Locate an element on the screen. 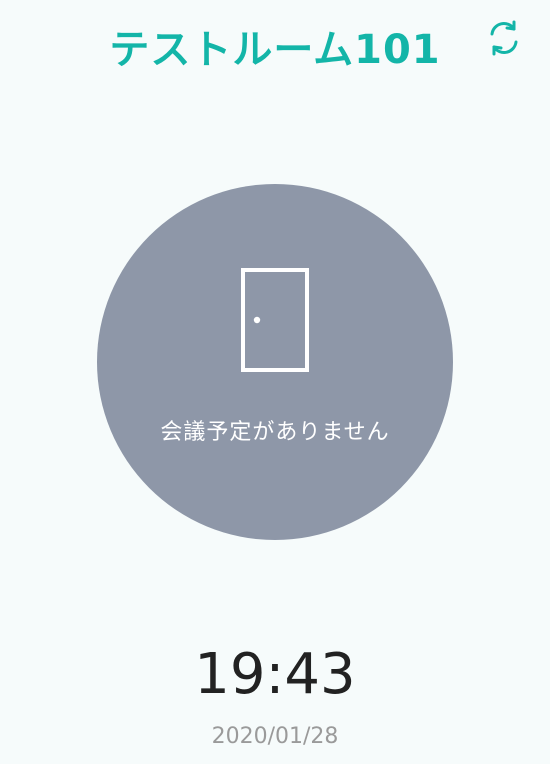 Image resolution: width=550 pixels, height=764 pixels. status-message: 会議予定がありません is located at coordinates (275, 432).